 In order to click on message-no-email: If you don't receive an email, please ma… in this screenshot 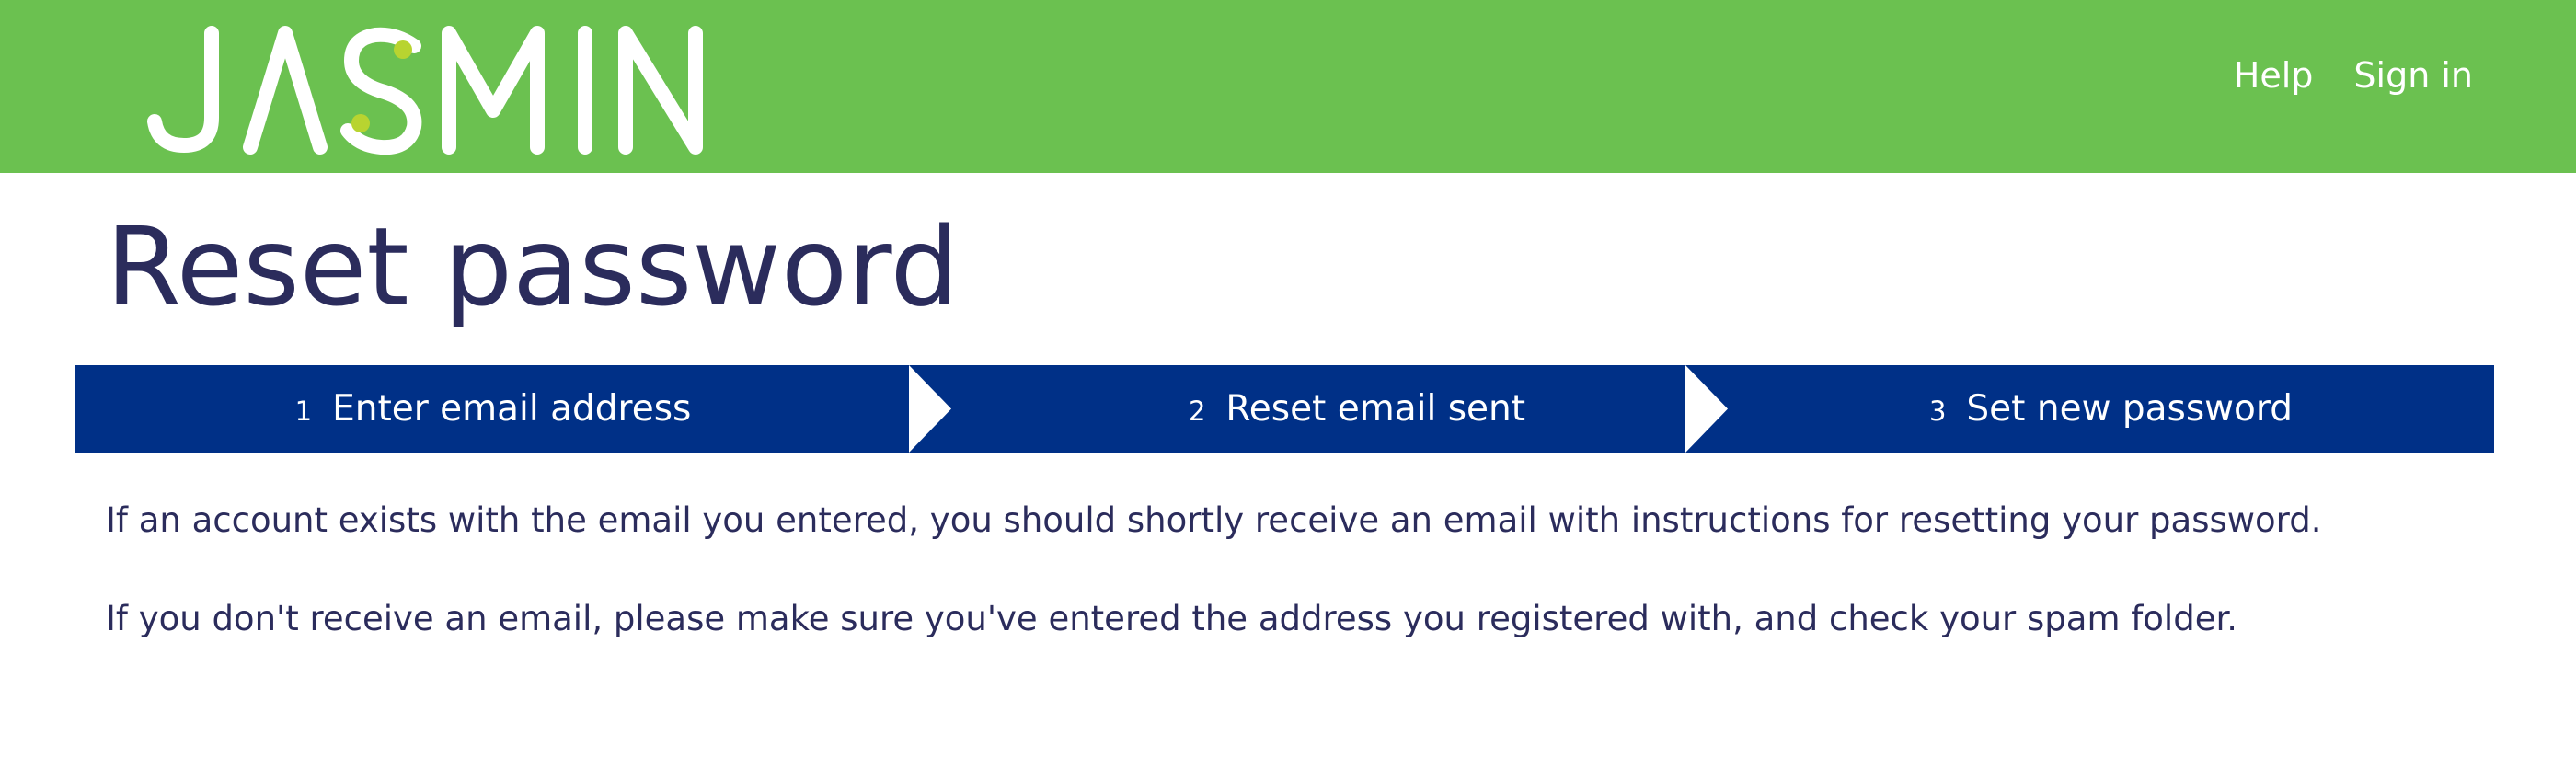, I will do `click(1172, 618)`.